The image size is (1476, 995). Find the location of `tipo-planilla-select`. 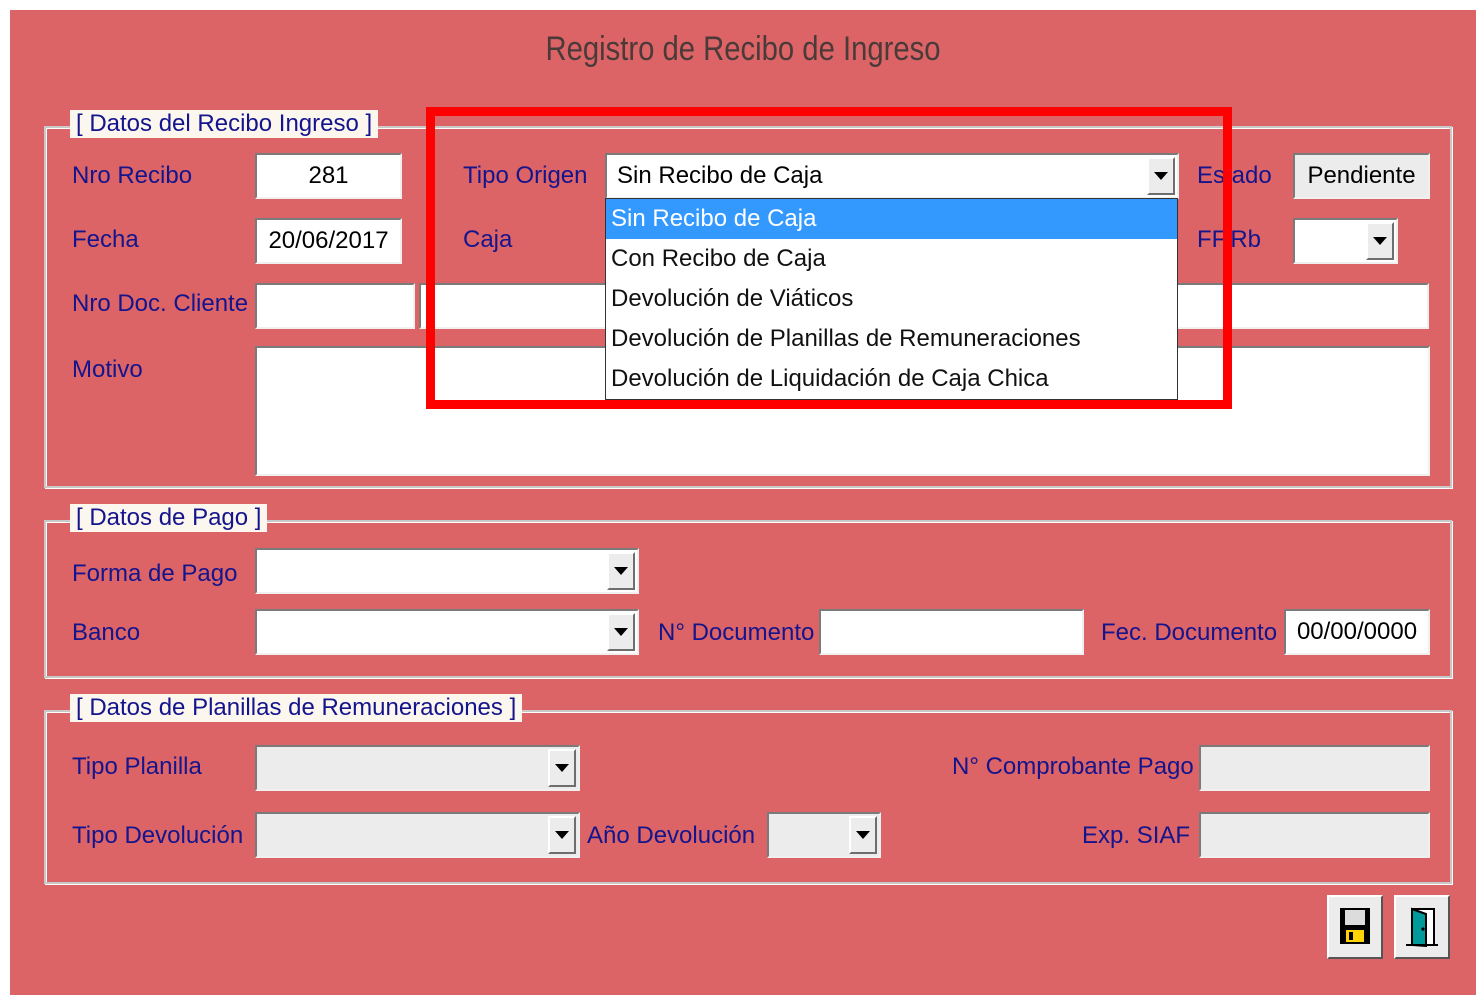

tipo-planilla-select is located at coordinates (417, 768).